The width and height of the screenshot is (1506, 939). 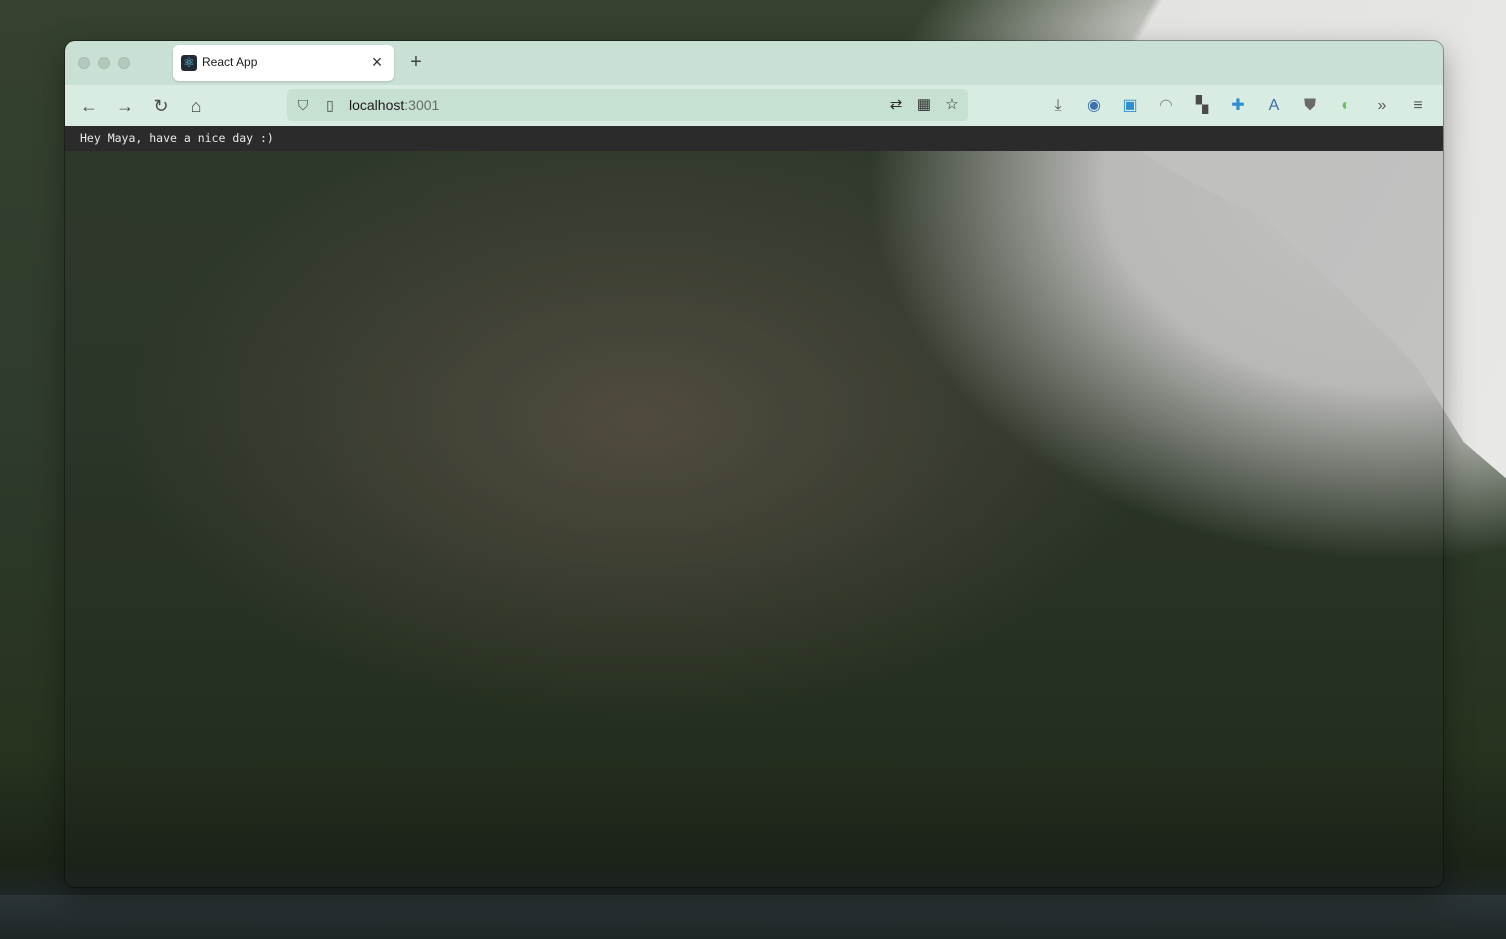 I want to click on wallpaper-water, so click(x=753, y=917).